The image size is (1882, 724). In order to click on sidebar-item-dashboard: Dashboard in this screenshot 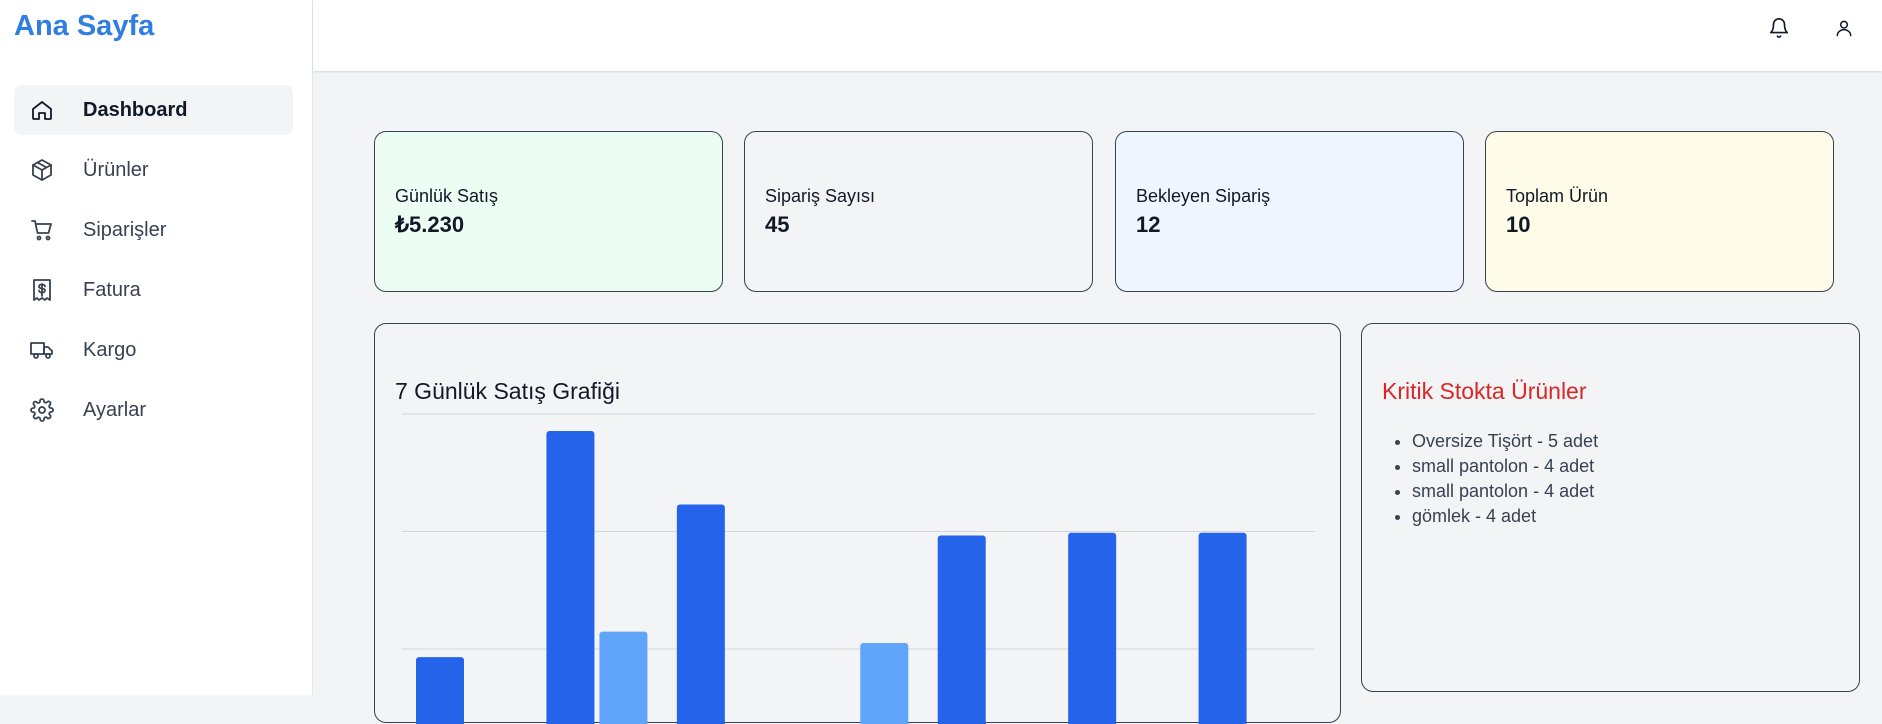, I will do `click(153, 110)`.